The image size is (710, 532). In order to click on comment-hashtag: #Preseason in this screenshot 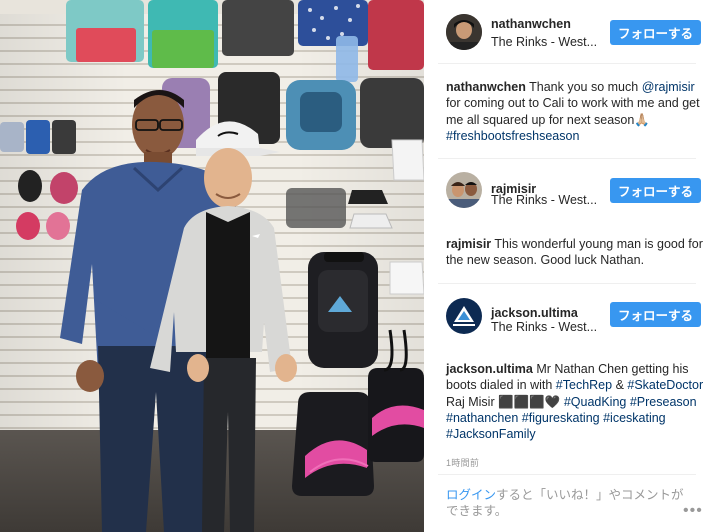, I will do `click(663, 402)`.